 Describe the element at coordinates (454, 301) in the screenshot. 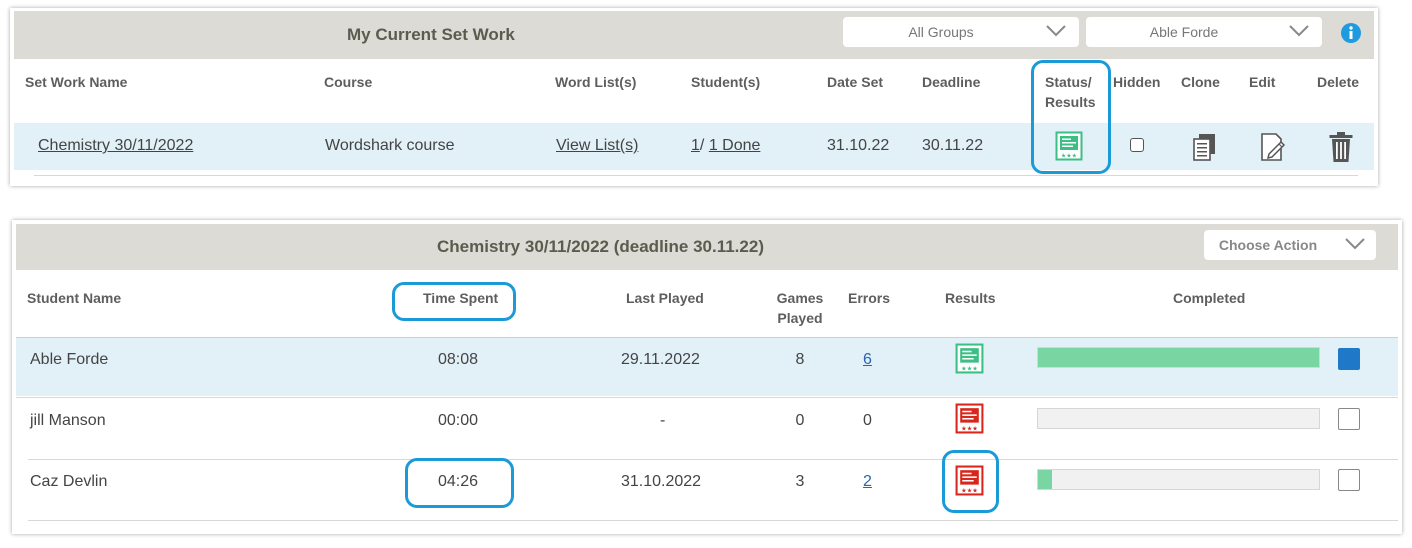

I see `time-spent-header-highlight` at that location.